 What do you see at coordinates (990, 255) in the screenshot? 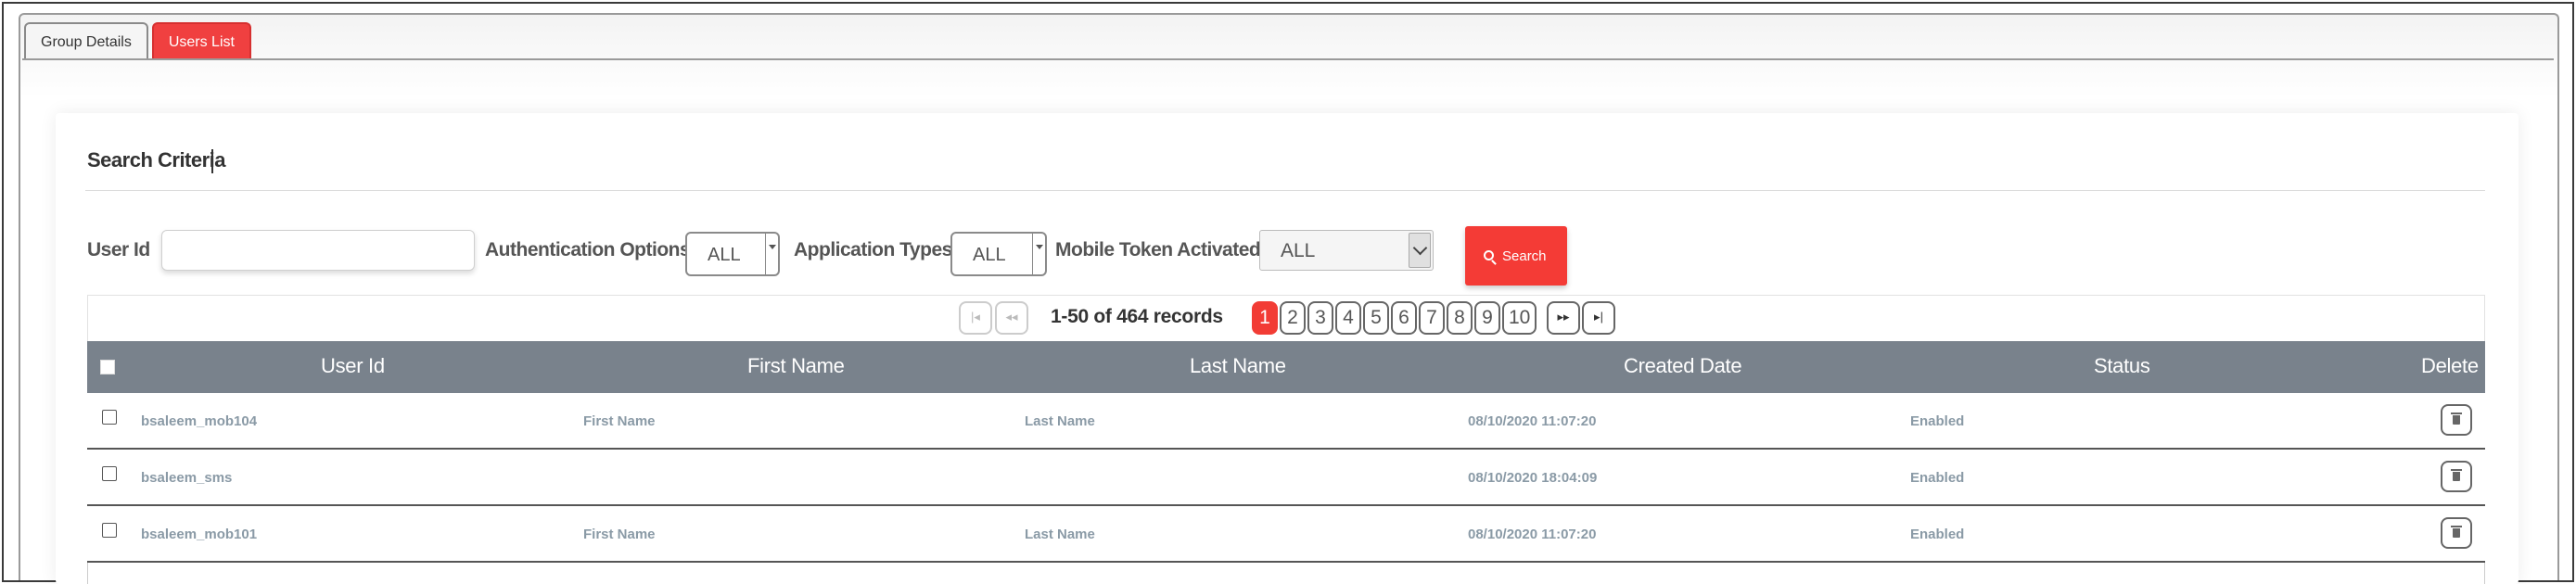
I see `app-types-value: ALL` at bounding box center [990, 255].